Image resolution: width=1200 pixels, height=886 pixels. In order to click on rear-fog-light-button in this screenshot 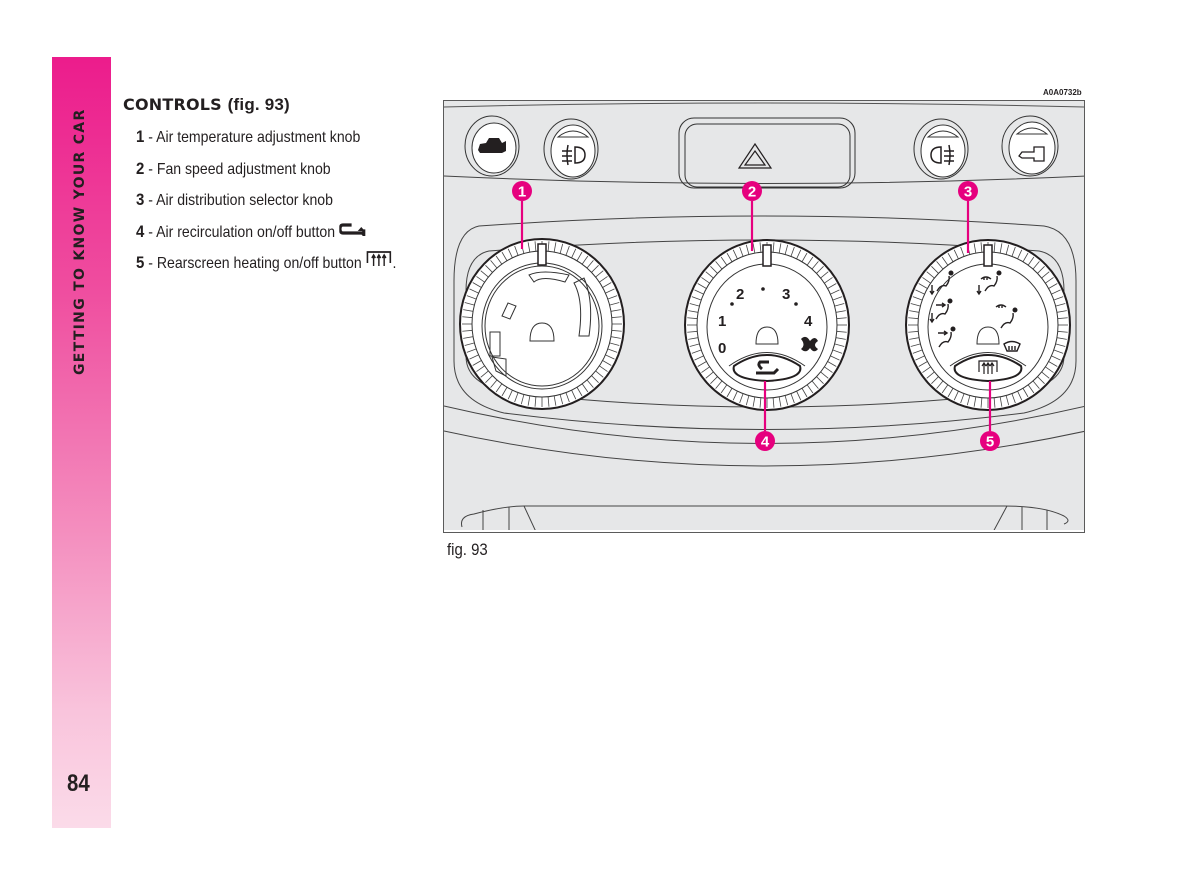, I will do `click(941, 149)`.